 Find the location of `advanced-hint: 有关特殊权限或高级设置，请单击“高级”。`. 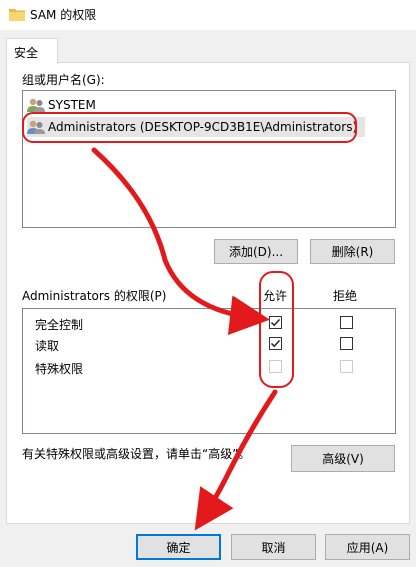

advanced-hint: 有关特殊权限或高级设置，请单击“高级”。 is located at coordinates (136, 454).